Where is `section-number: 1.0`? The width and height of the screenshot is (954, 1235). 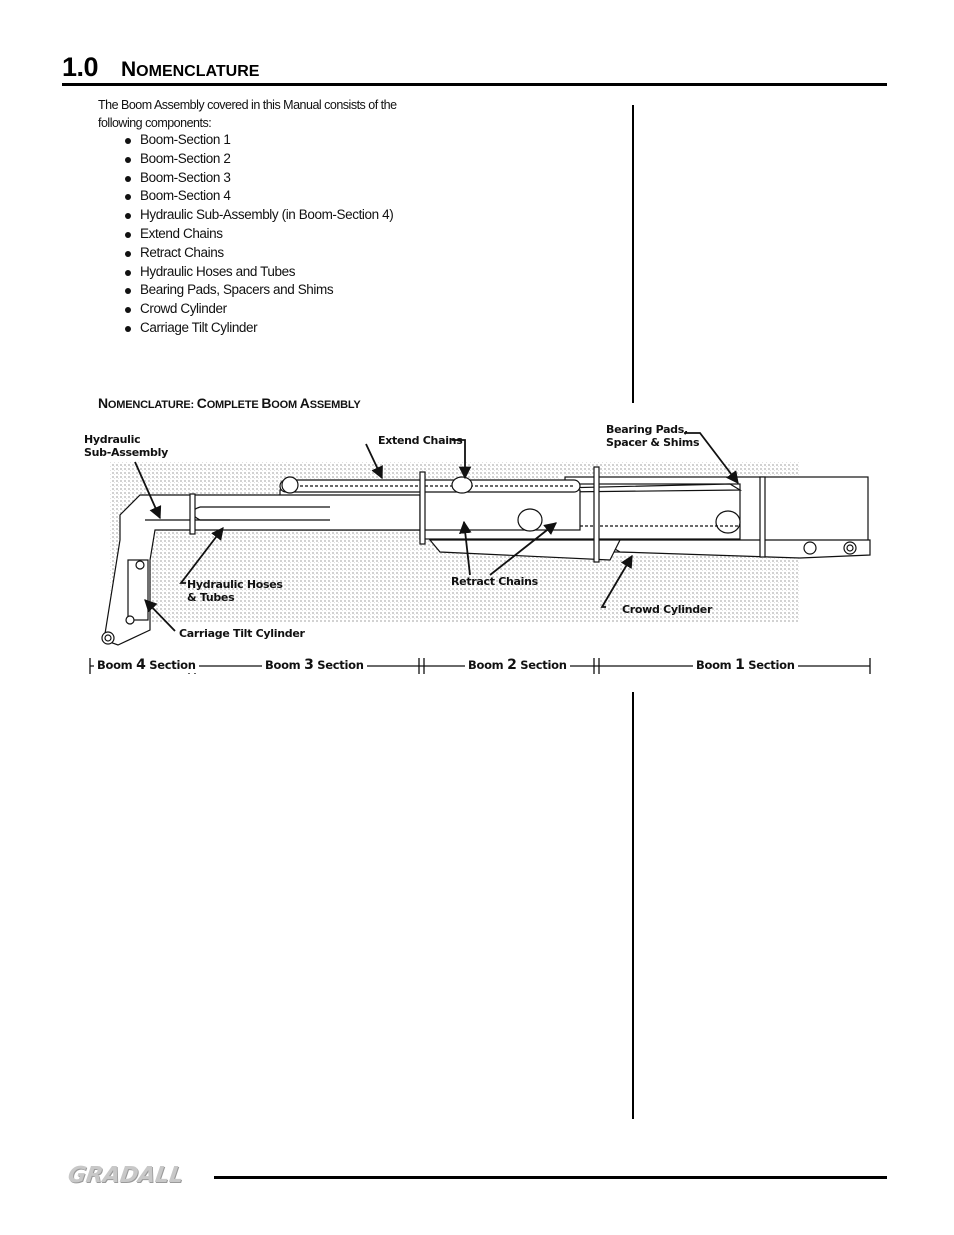
section-number: 1.0 is located at coordinates (80, 67).